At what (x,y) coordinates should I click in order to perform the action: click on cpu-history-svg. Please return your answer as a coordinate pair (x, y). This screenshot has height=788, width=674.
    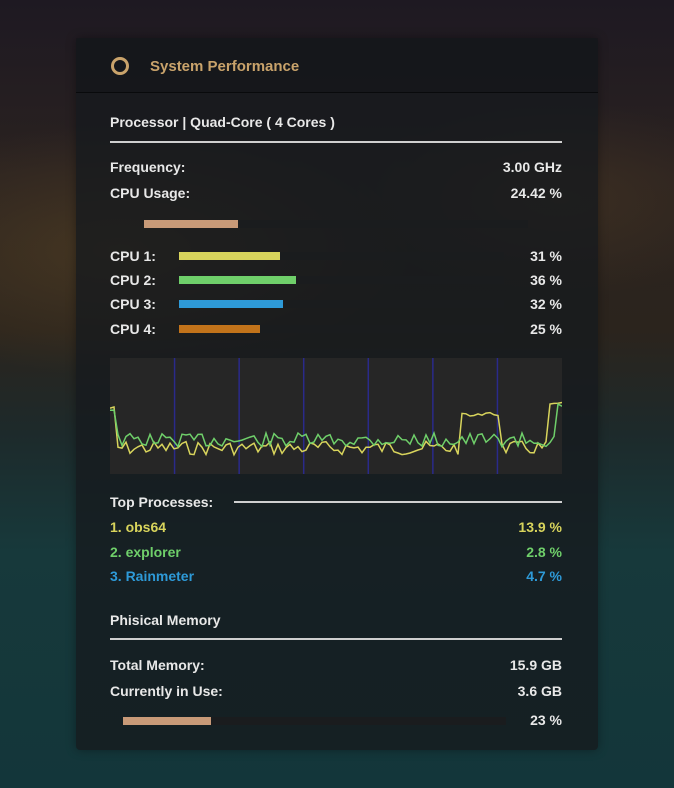
    Looking at the image, I should click on (336, 416).